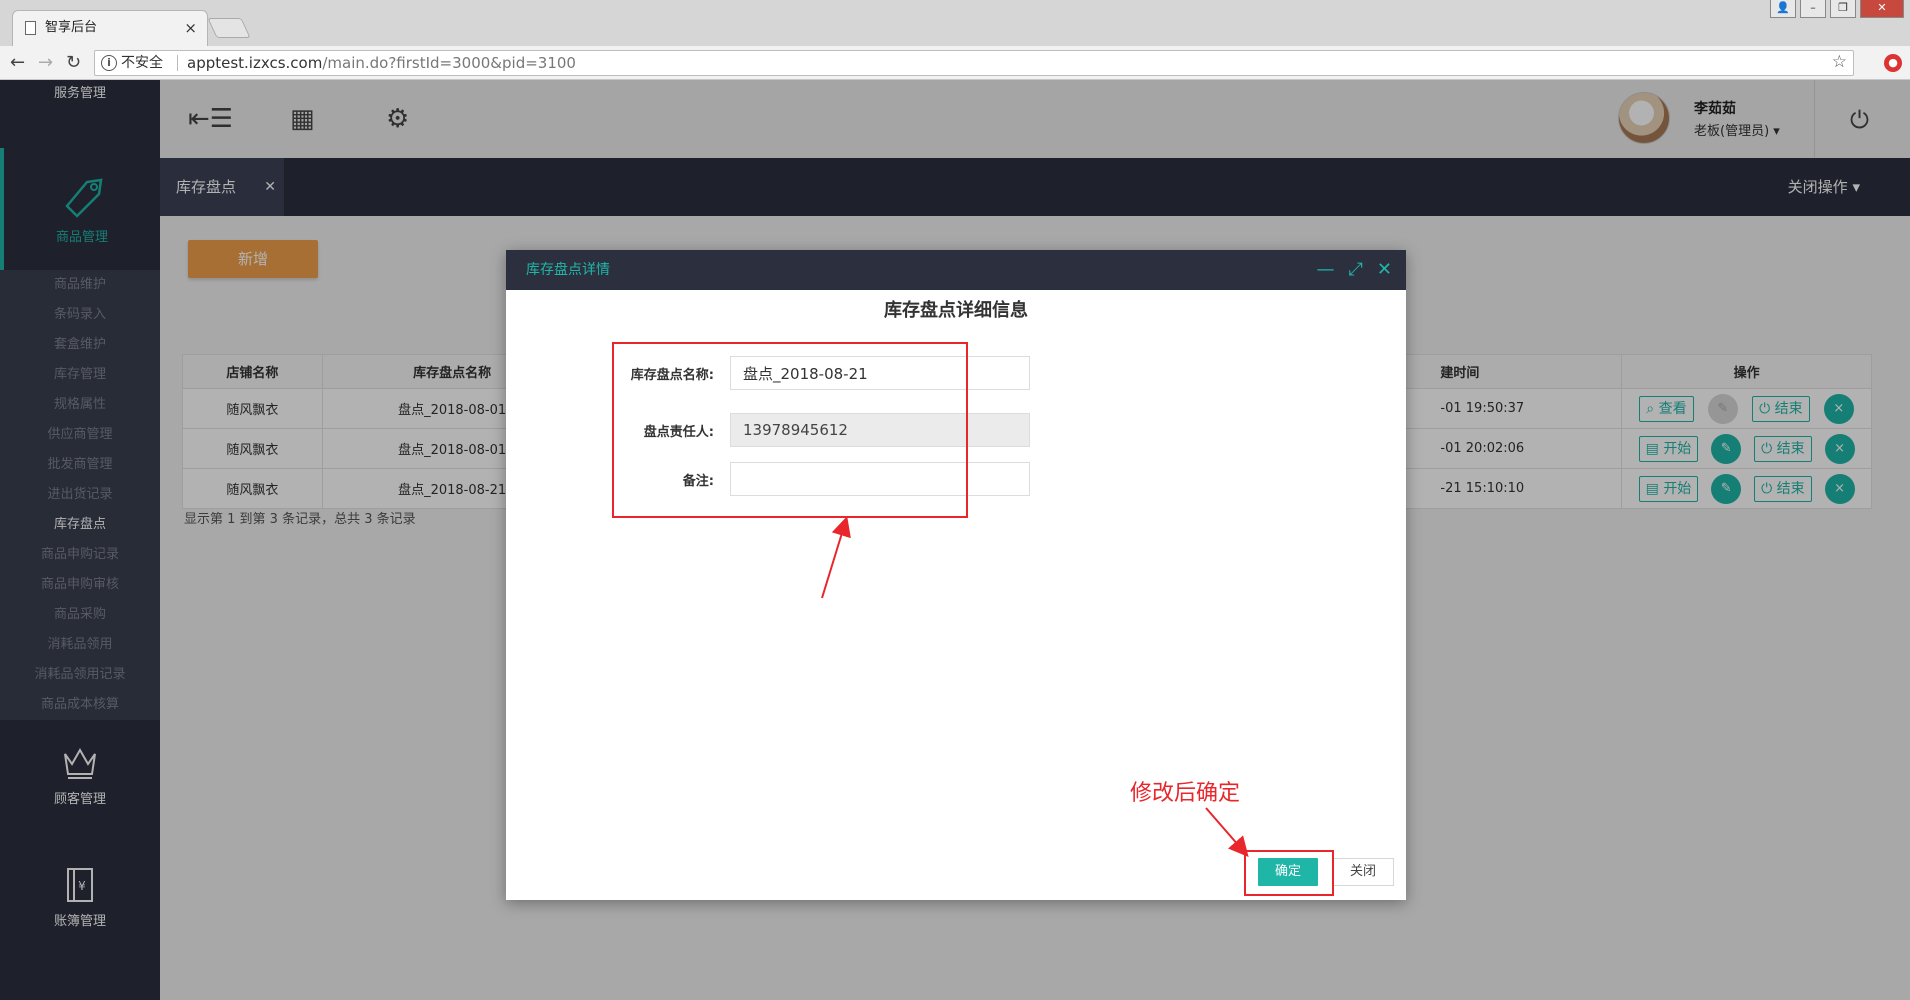  What do you see at coordinates (255, 63) in the screenshot?
I see `url-host: apptest.izxcs.com` at bounding box center [255, 63].